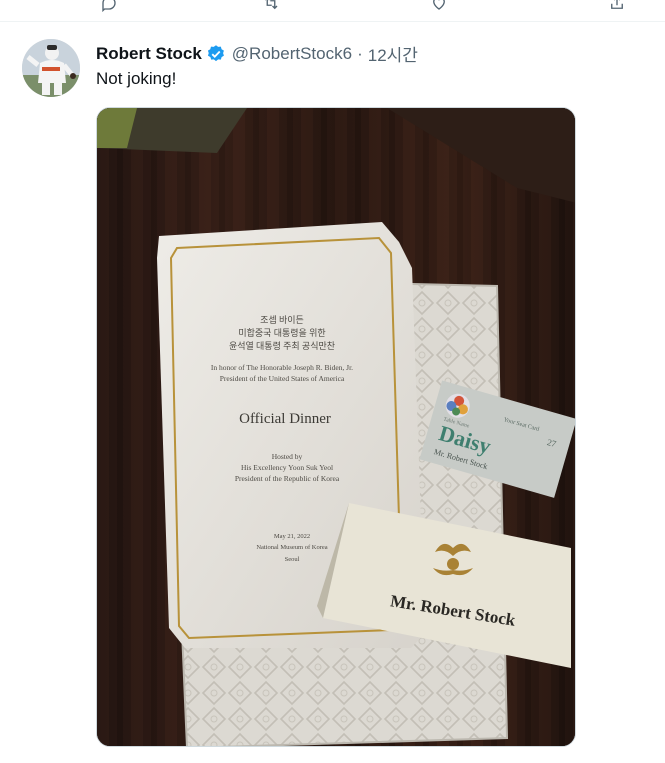 The image size is (665, 763). Describe the element at coordinates (287, 478) in the screenshot. I see `menu-hosted-line-3: President of the Republic of Korea` at that location.